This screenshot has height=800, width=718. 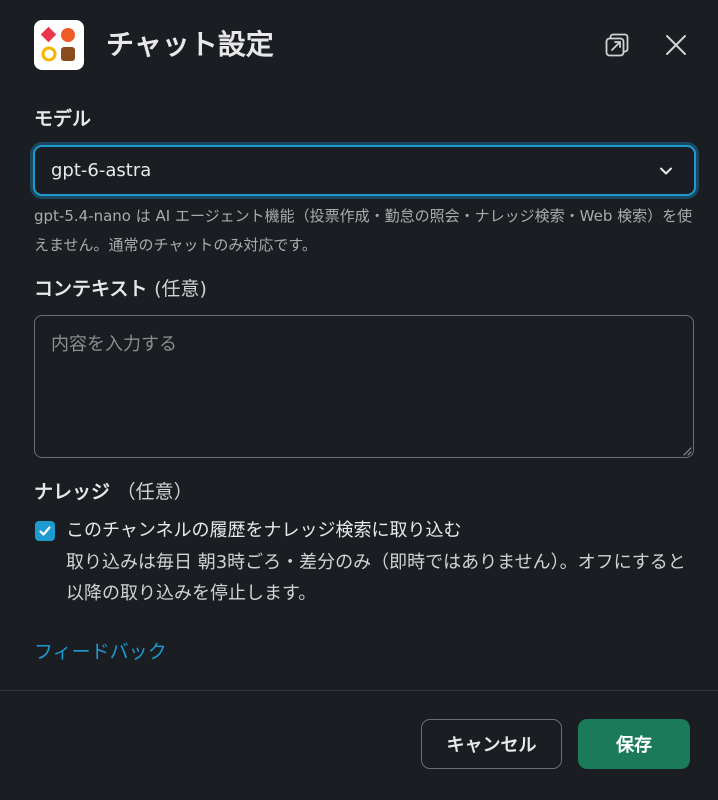 I want to click on model-label: モデル, so click(x=63, y=119).